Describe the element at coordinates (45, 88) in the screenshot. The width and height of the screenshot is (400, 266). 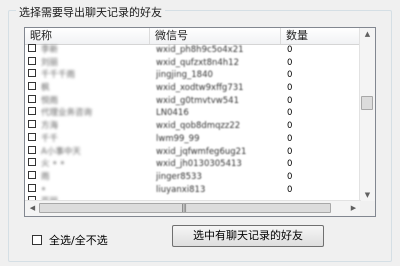
I see `nickname-cell: 枫` at that location.